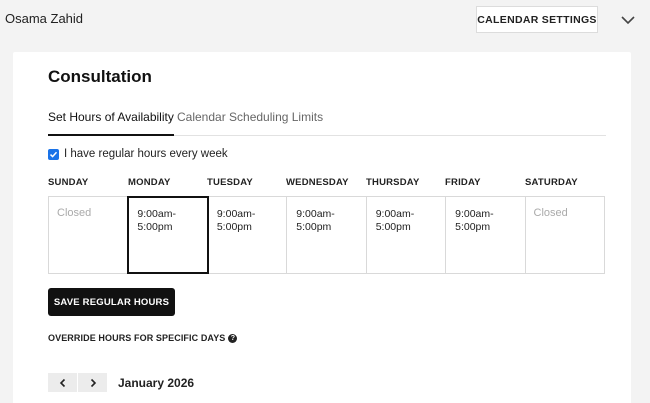  Describe the element at coordinates (149, 182) in the screenshot. I see `day-name: MONDAY` at that location.